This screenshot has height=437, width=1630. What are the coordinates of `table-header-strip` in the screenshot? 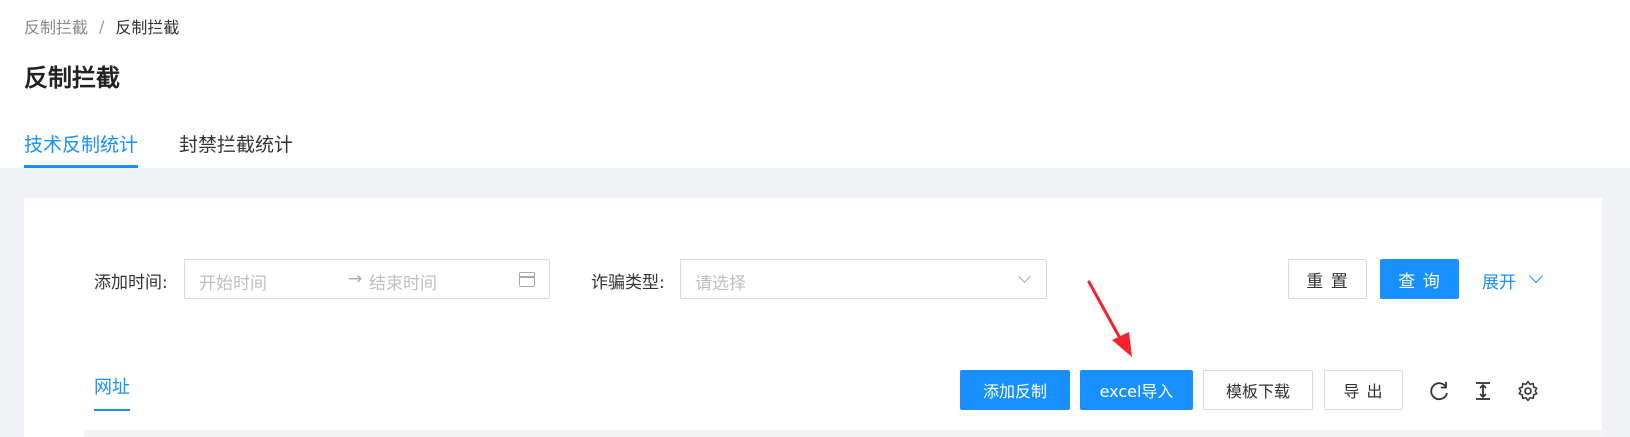 It's located at (843, 433).